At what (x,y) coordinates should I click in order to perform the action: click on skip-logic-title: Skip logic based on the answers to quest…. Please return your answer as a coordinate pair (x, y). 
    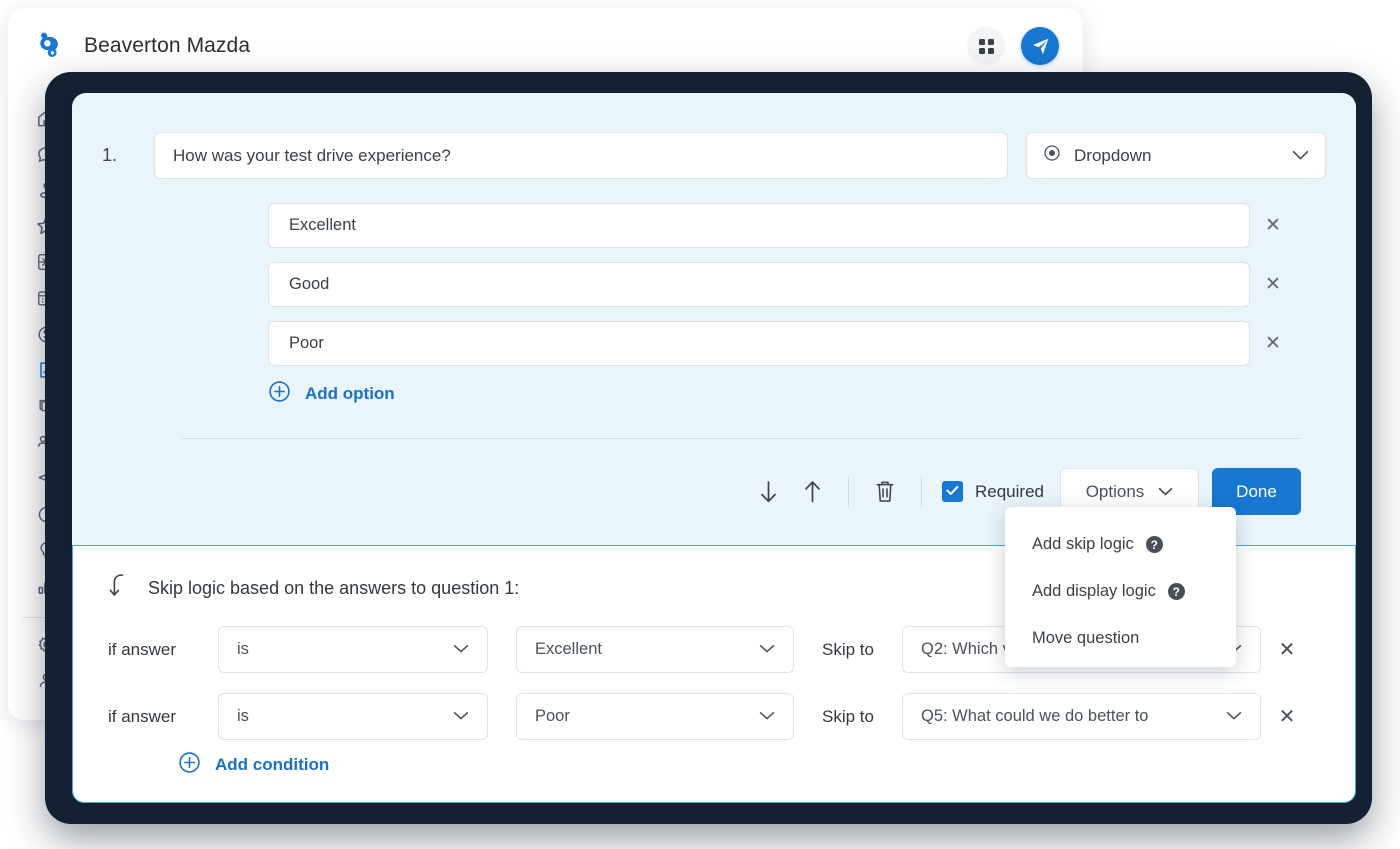
    Looking at the image, I should click on (313, 588).